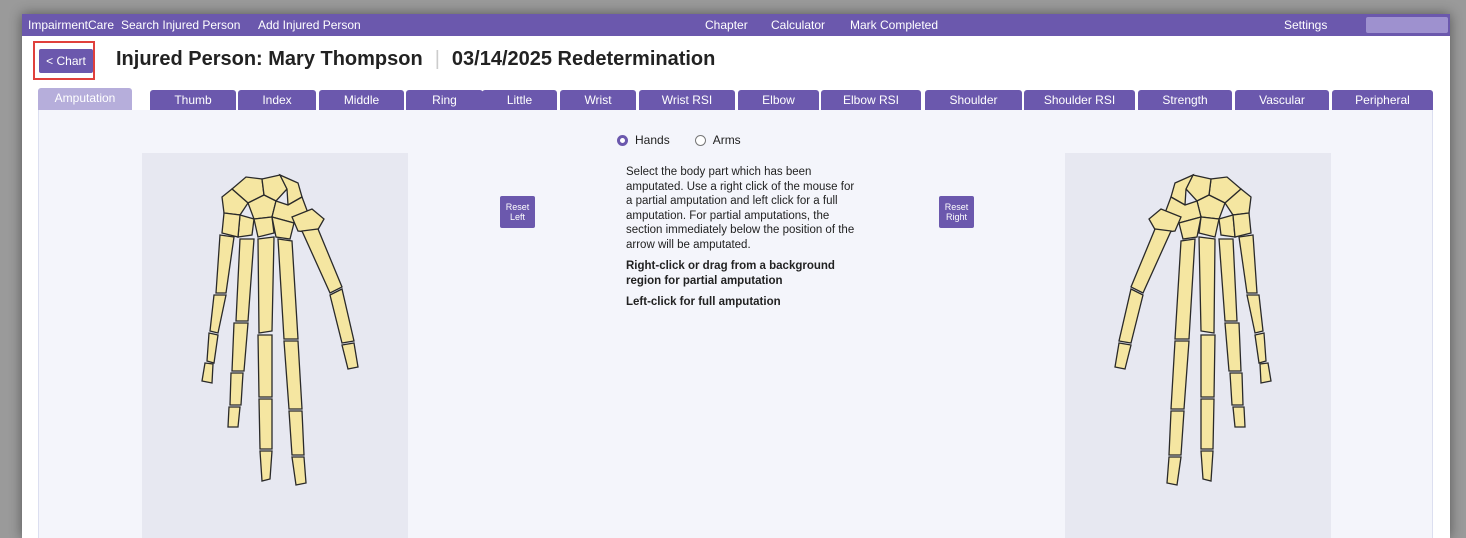 The height and width of the screenshot is (538, 1466). I want to click on nav-settings: Settings, so click(1305, 25).